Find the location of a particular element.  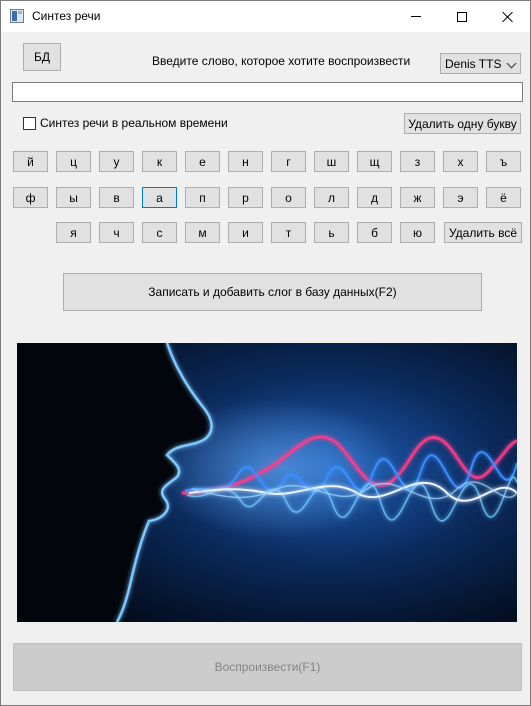

key-button: и is located at coordinates (245, 232).